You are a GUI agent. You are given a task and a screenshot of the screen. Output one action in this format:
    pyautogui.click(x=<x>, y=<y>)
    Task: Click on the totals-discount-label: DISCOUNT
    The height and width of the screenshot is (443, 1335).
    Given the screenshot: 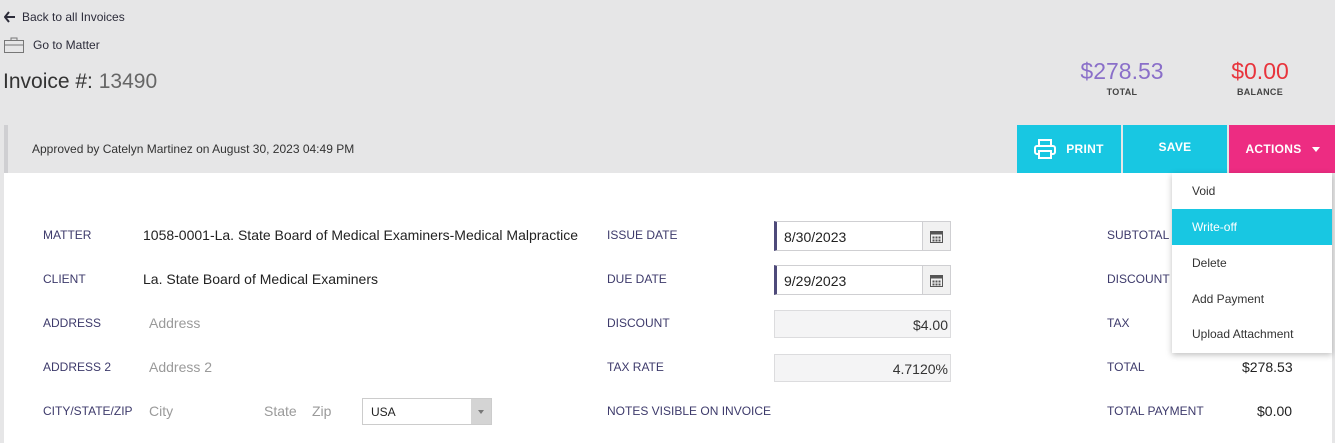 What is the action you would take?
    pyautogui.click(x=1138, y=279)
    